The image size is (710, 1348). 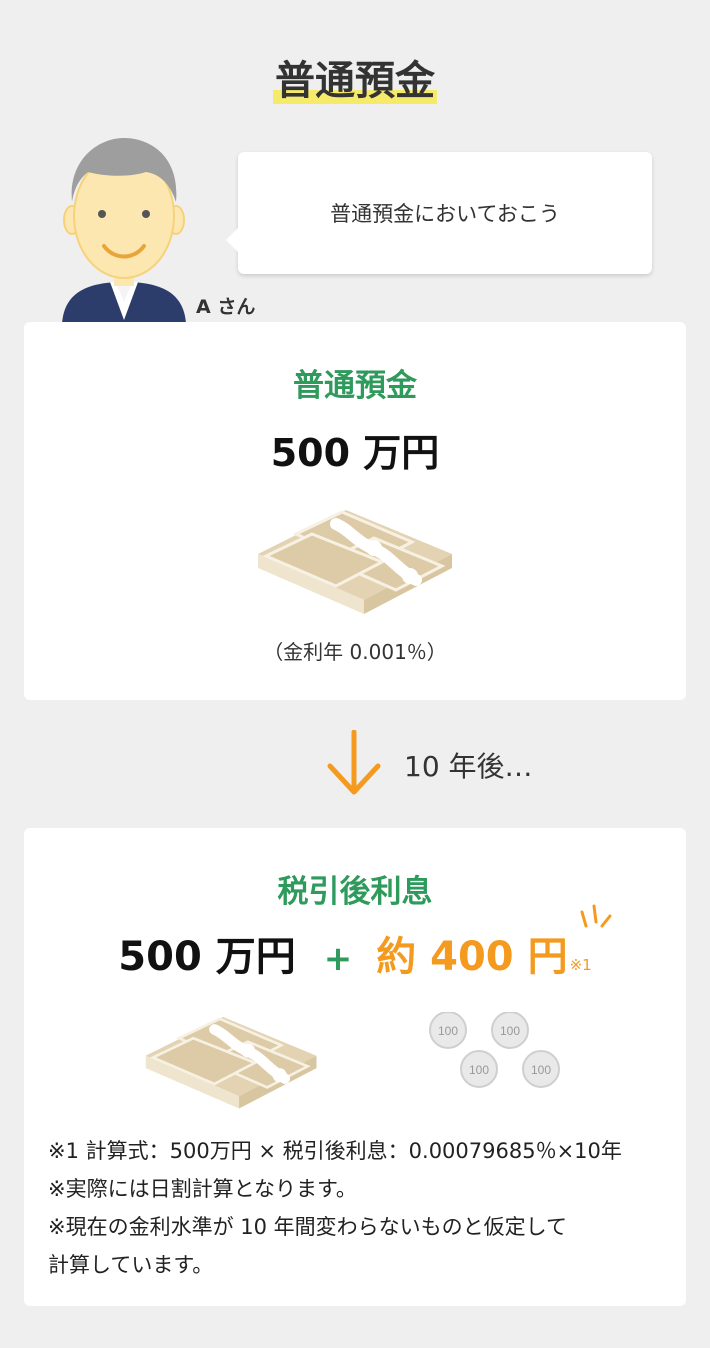 I want to click on down-arrow-icon, so click(x=354, y=762).